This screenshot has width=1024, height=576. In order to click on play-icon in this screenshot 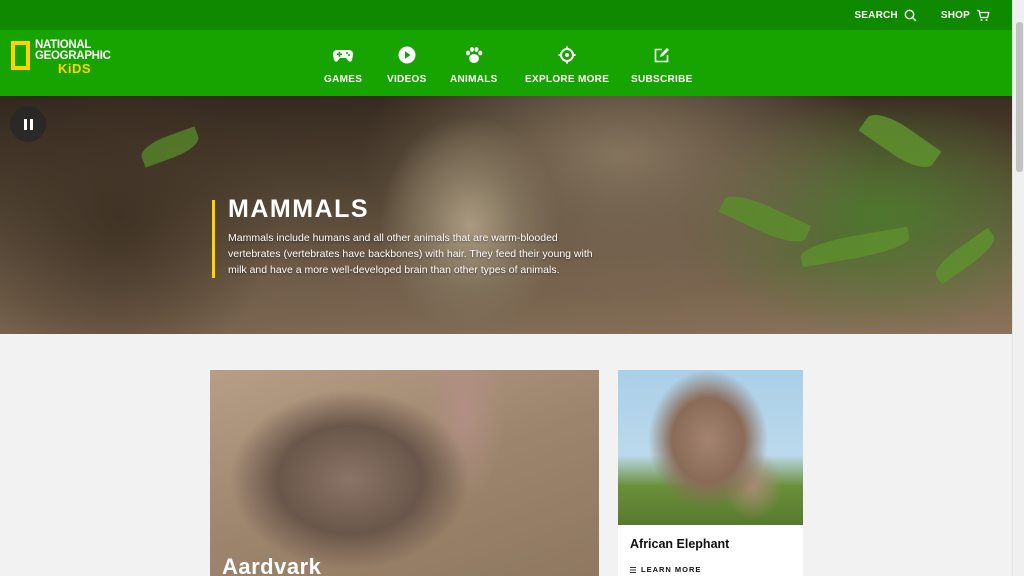, I will do `click(407, 55)`.